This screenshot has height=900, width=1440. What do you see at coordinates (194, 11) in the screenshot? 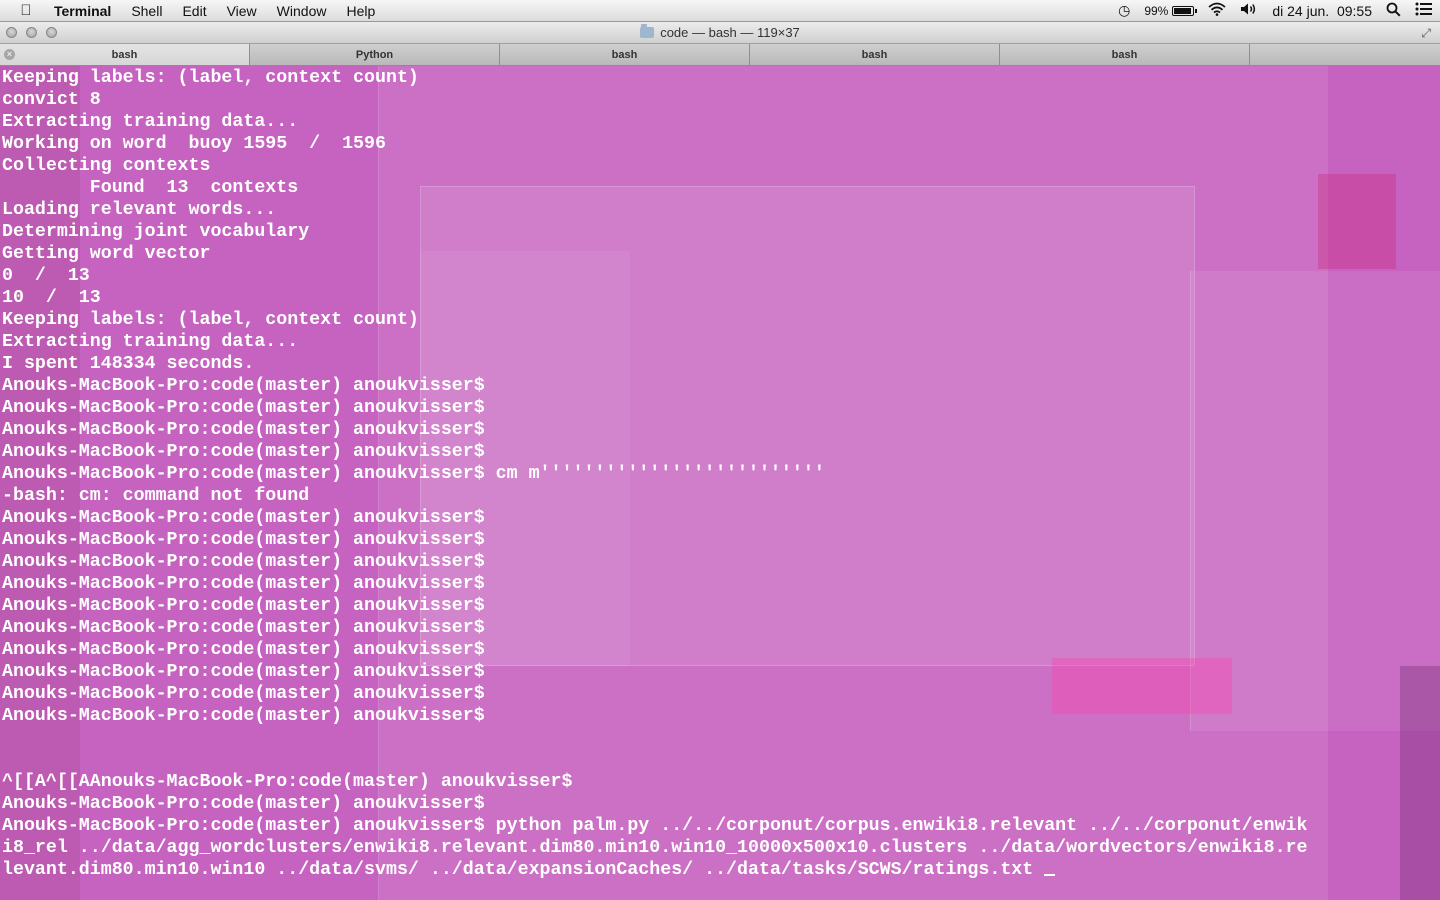
I see `menu-edit: Edit` at bounding box center [194, 11].